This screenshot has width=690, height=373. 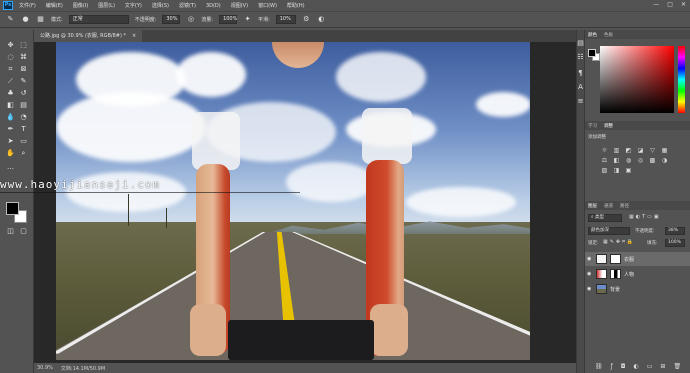 I want to click on layer-filter-select: ⌕ 类型, so click(x=605, y=218).